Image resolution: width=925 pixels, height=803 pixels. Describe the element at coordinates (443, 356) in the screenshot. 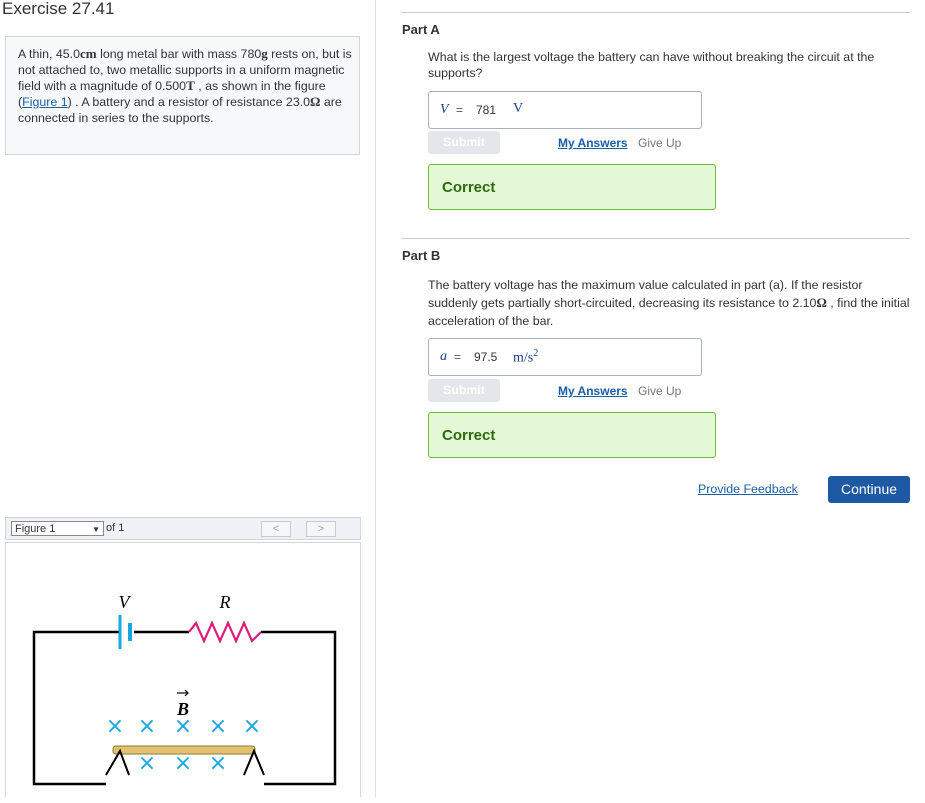

I see `answer-variable: a` at that location.